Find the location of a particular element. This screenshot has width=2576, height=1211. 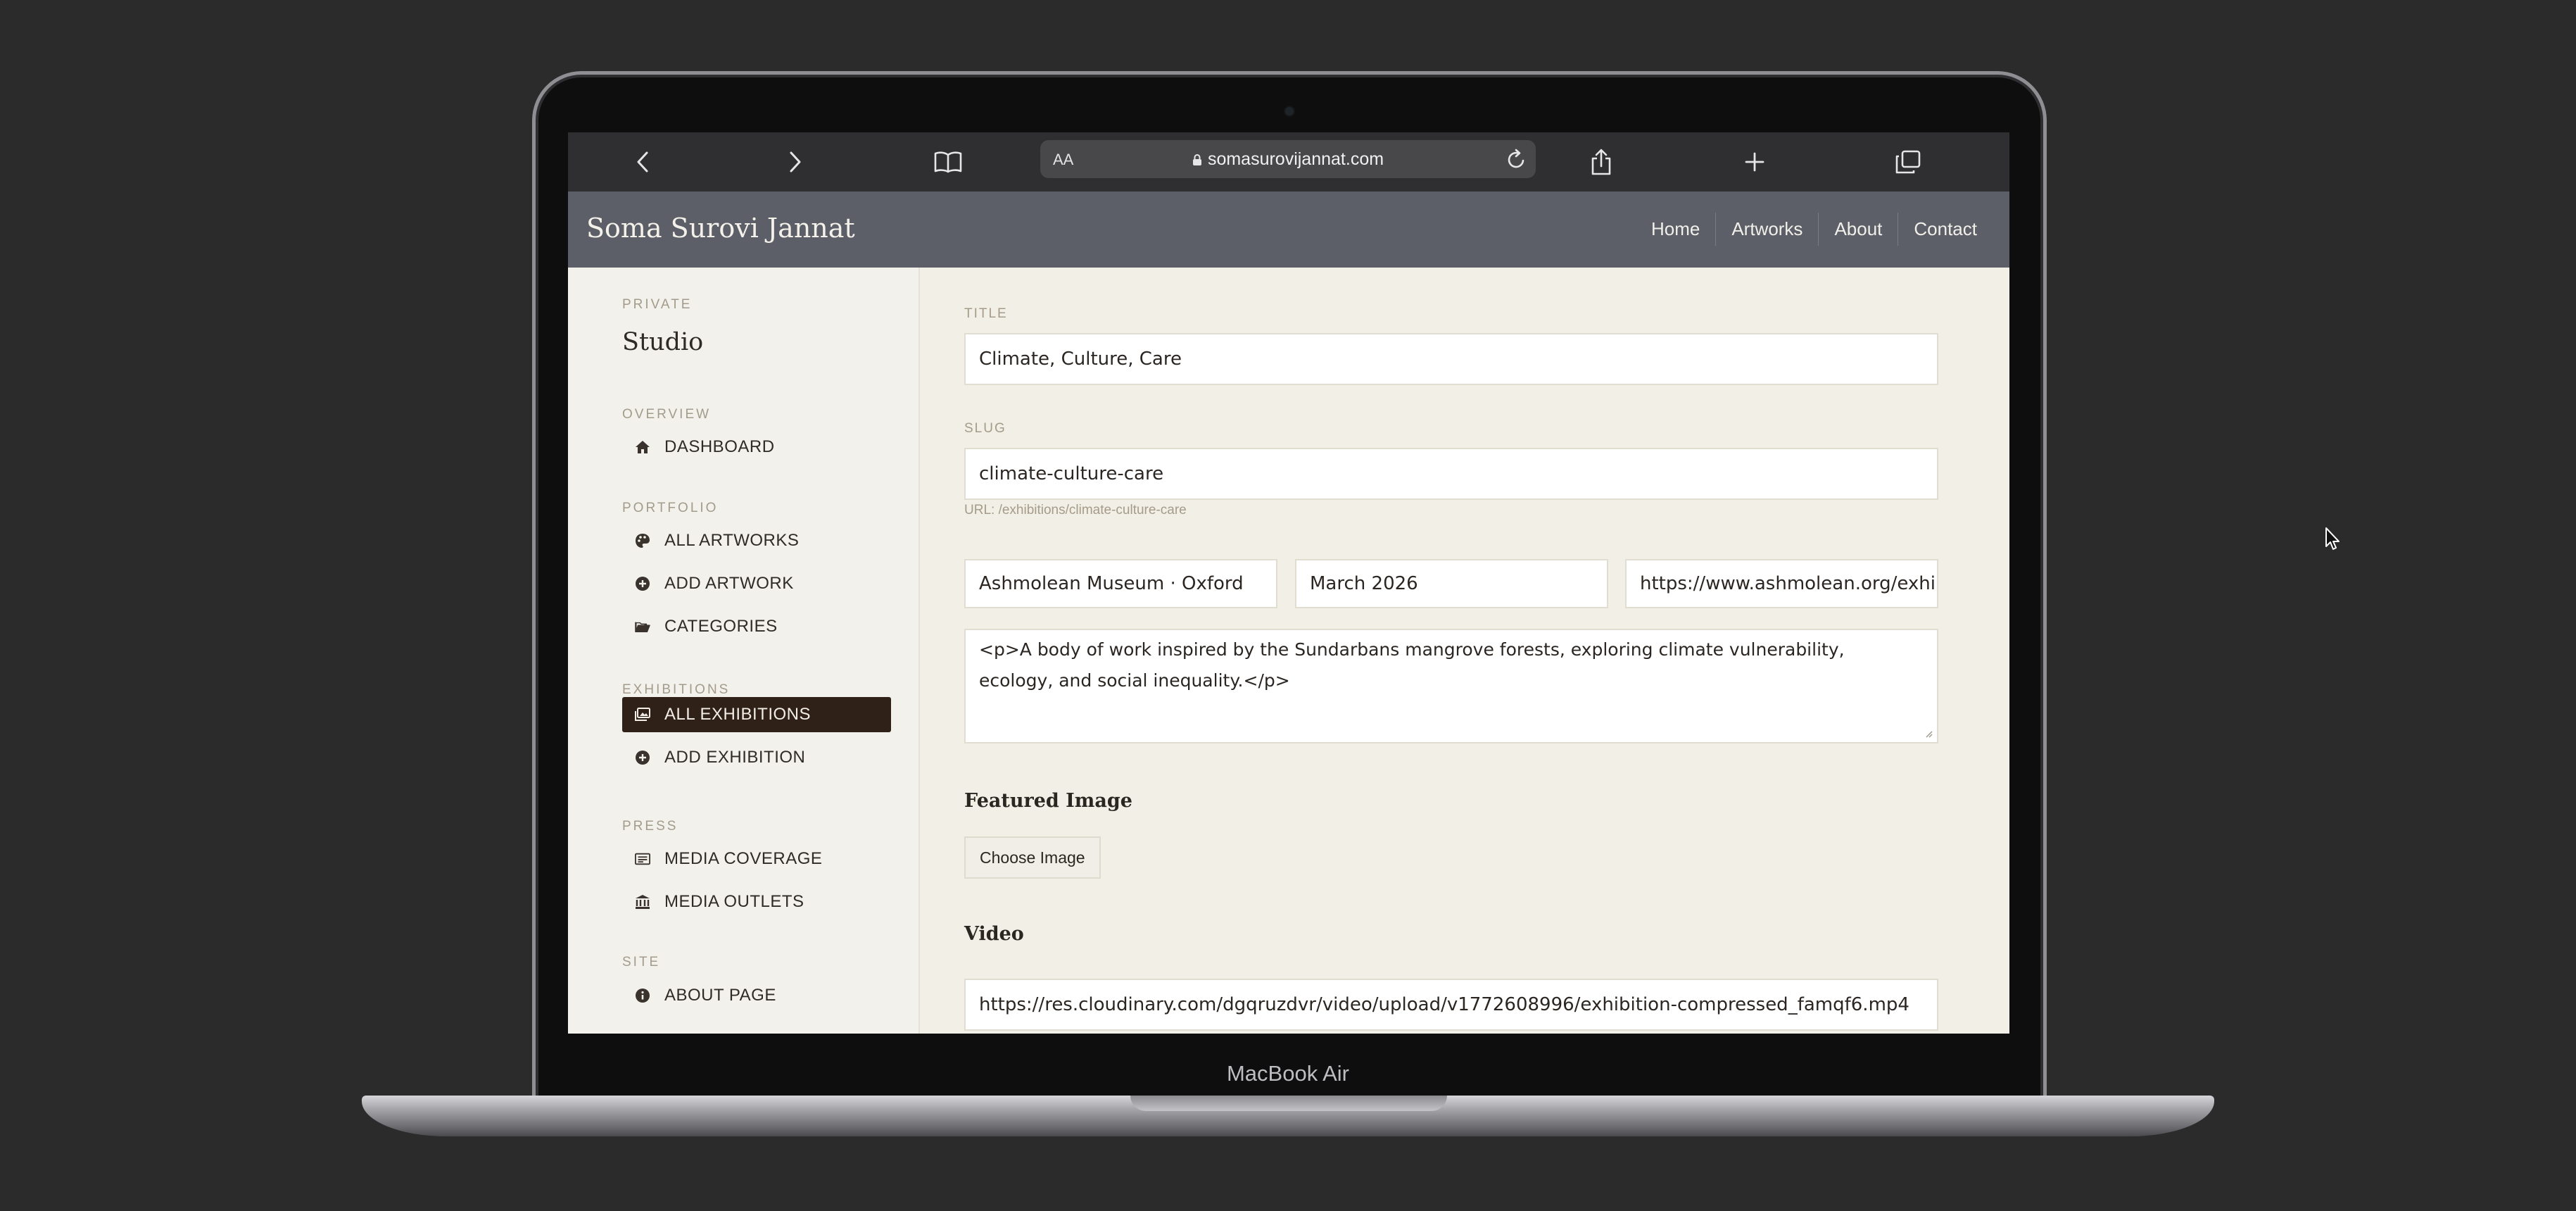

title-label: TITLE is located at coordinates (986, 313).